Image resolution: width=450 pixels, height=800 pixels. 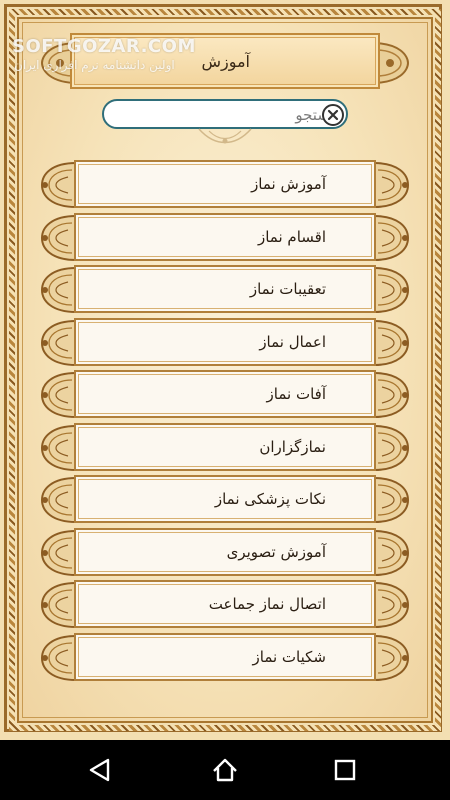 I want to click on menu-item: تعقیبات نماز, so click(x=225, y=290).